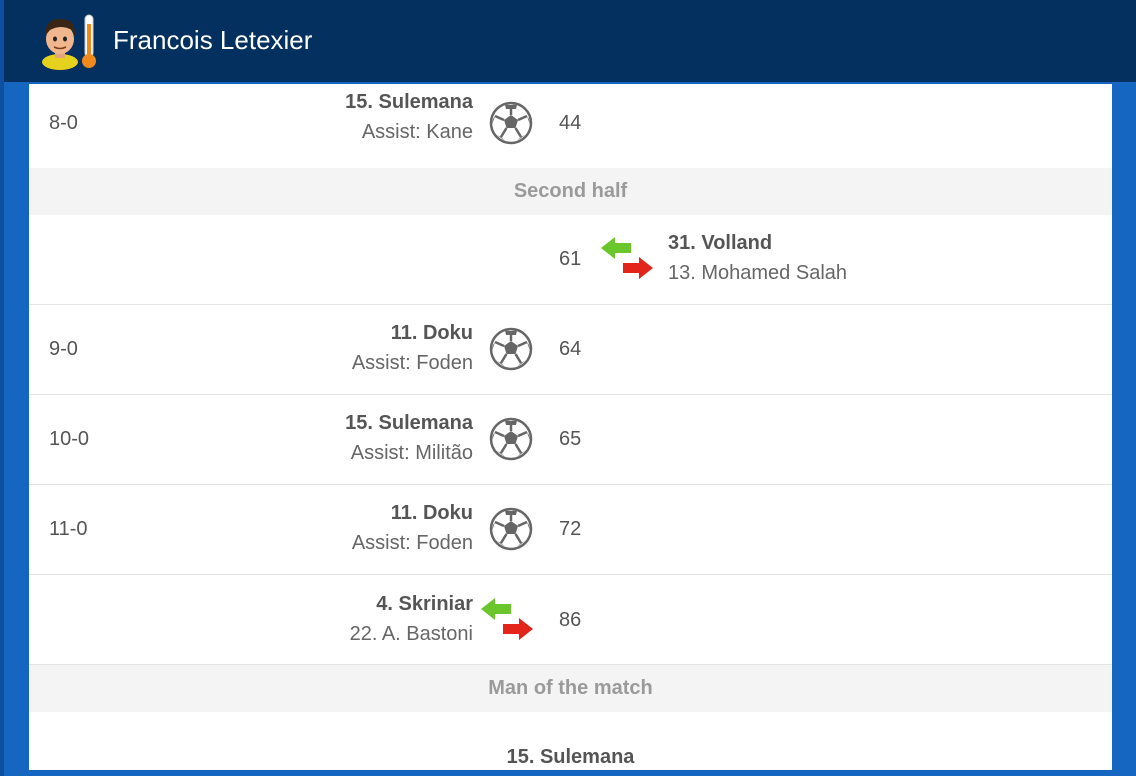  Describe the element at coordinates (411, 453) in the screenshot. I see `assist-text: Assist: Militão` at that location.